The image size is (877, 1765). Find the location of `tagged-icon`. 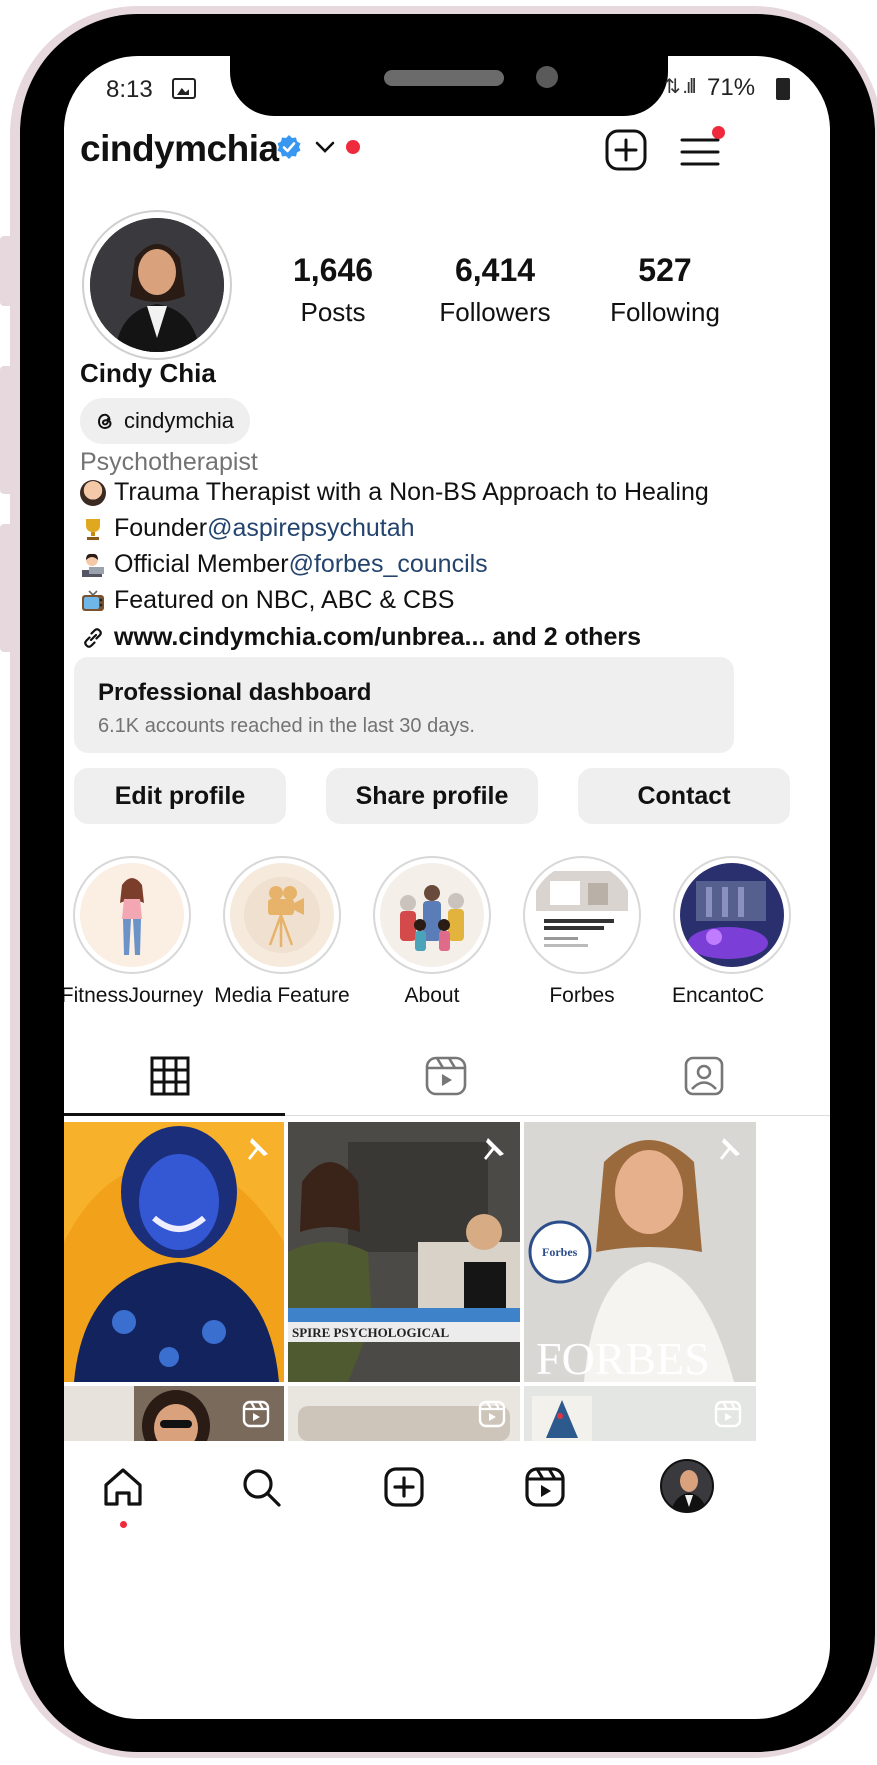

tagged-icon is located at coordinates (704, 1076).